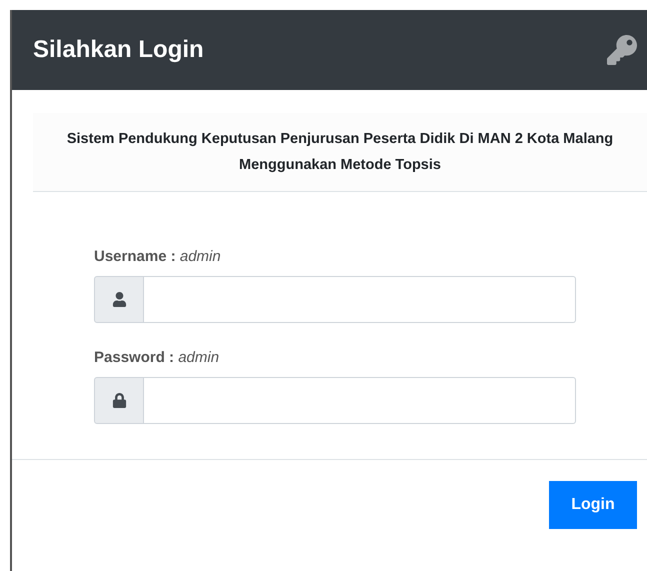 The width and height of the screenshot is (647, 571). I want to click on key-icon, so click(622, 50).